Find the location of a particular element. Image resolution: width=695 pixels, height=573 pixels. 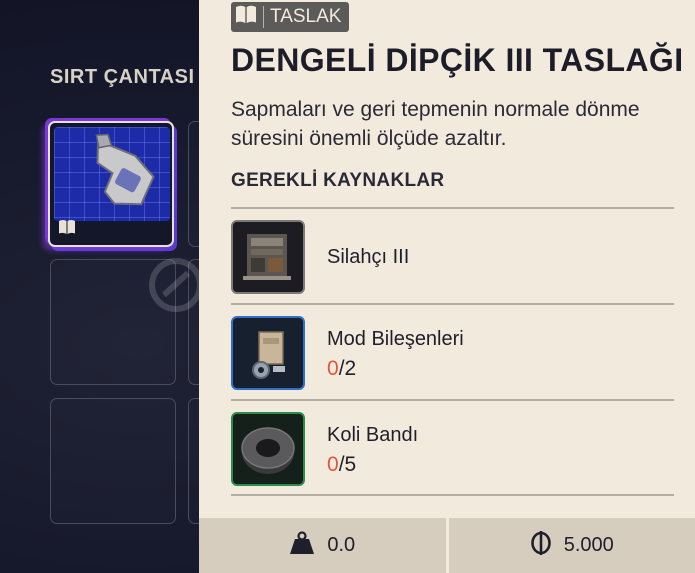

tooltip-footer: 0.0 5.000 is located at coordinates (447, 545).